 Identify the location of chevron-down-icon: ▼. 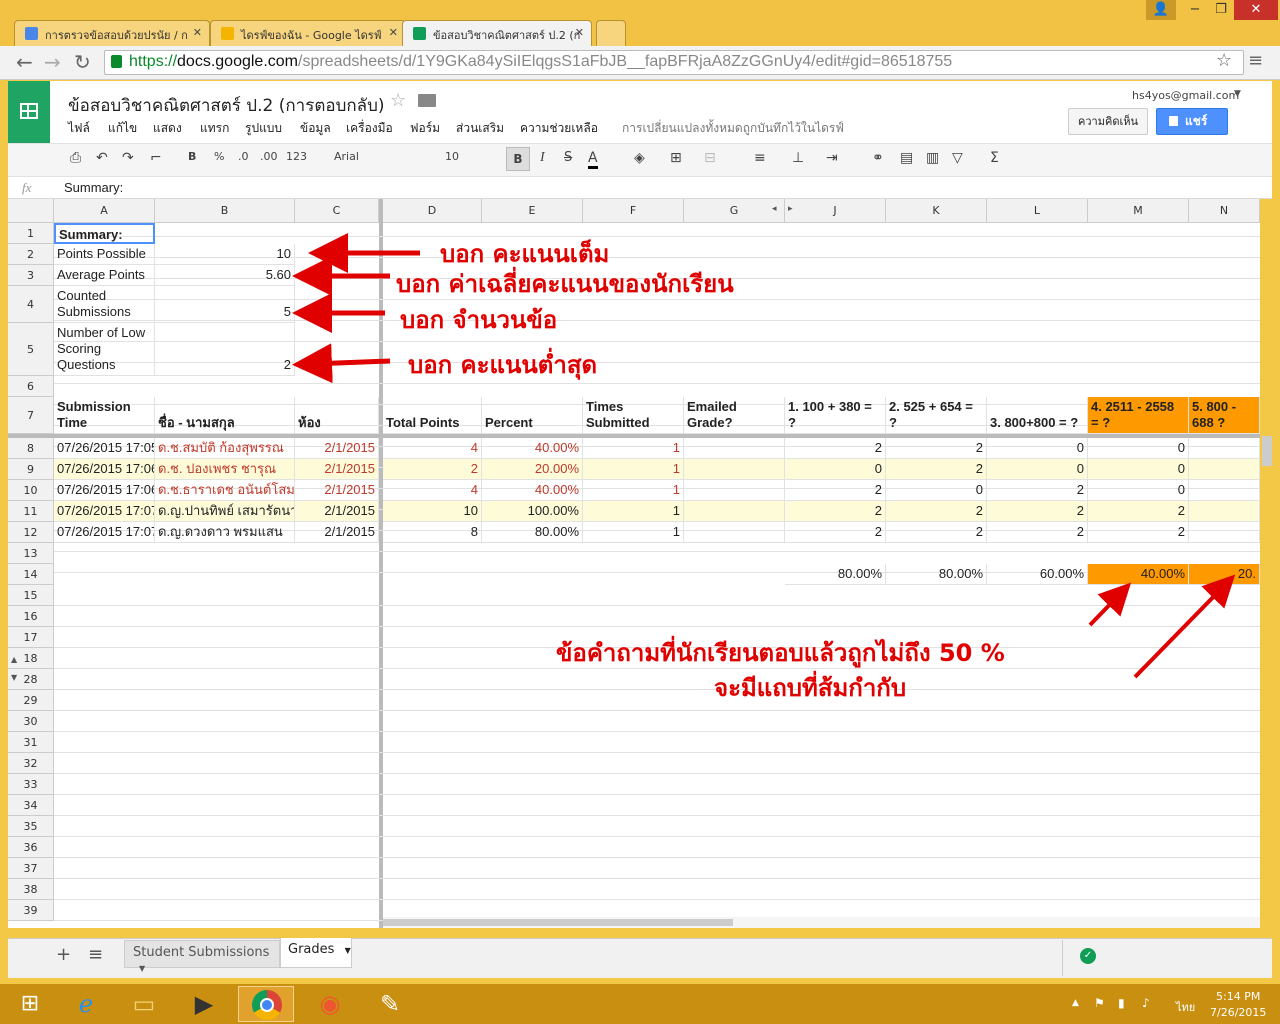
(142, 968).